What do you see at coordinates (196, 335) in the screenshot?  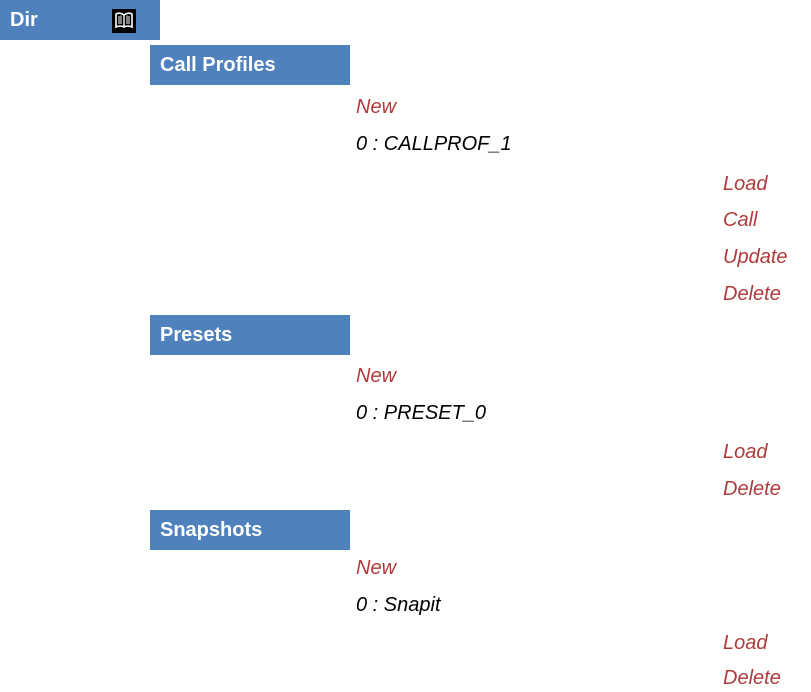 I see `section-title: Presets` at bounding box center [196, 335].